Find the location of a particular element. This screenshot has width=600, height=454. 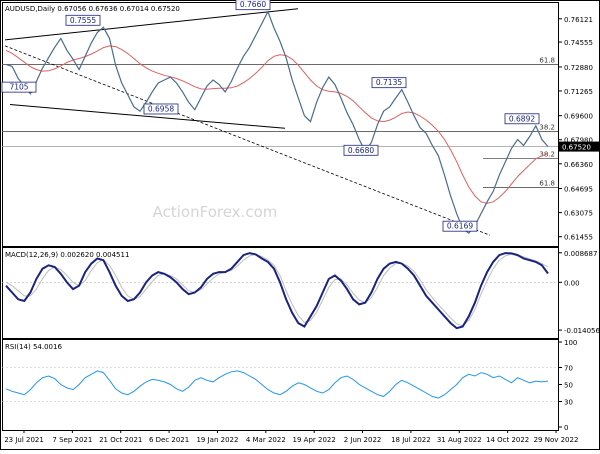

fib-label-0: 61.8 is located at coordinates (547, 60).